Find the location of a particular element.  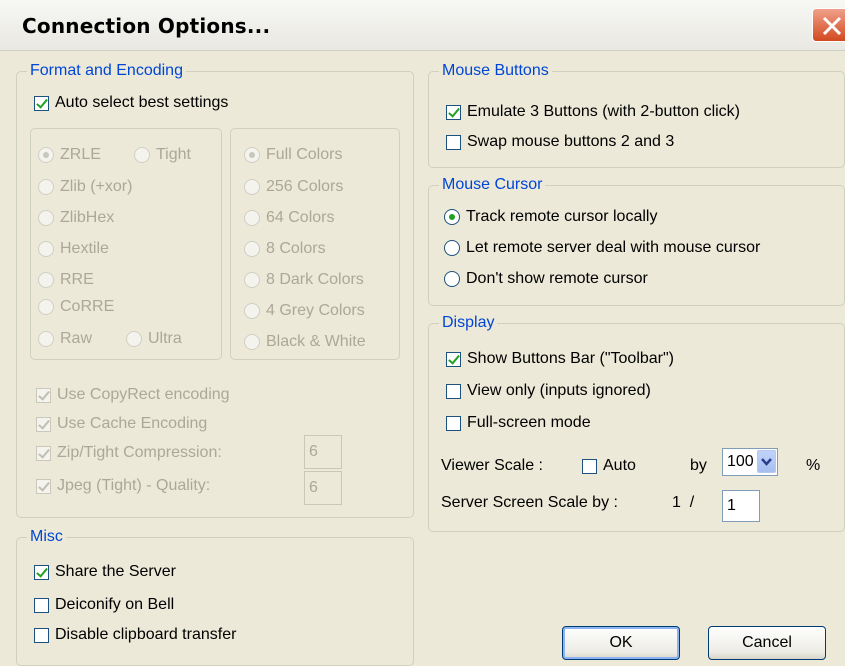

radio-let-server: Let remote server deal with mouse cursor is located at coordinates (602, 248).